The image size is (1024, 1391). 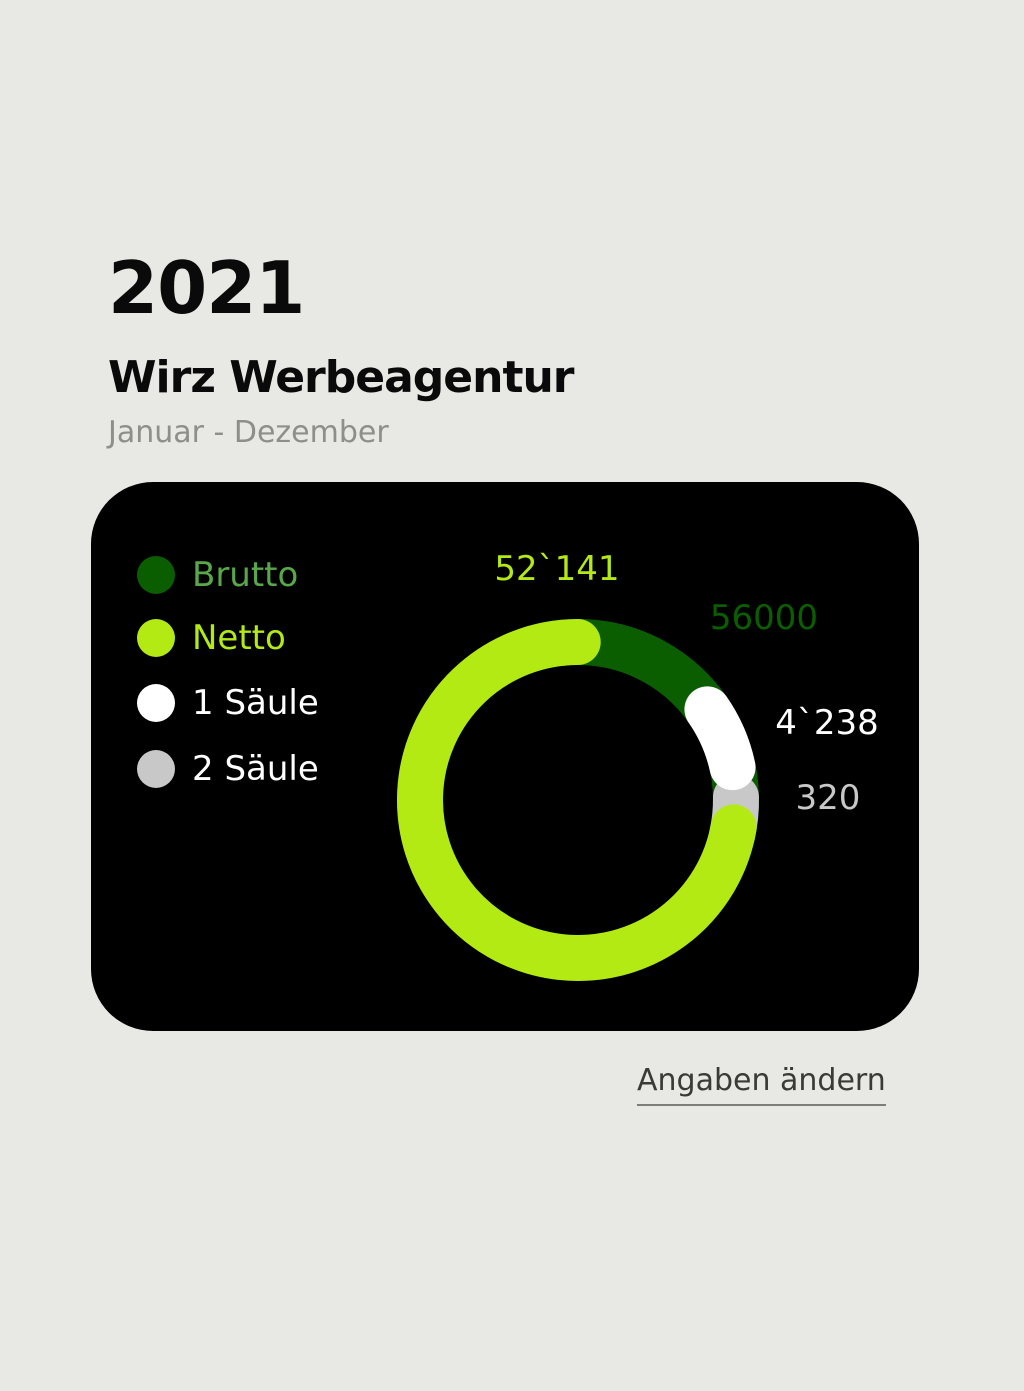 What do you see at coordinates (828, 798) in the screenshot?
I see `value-label-saeule-2: 320` at bounding box center [828, 798].